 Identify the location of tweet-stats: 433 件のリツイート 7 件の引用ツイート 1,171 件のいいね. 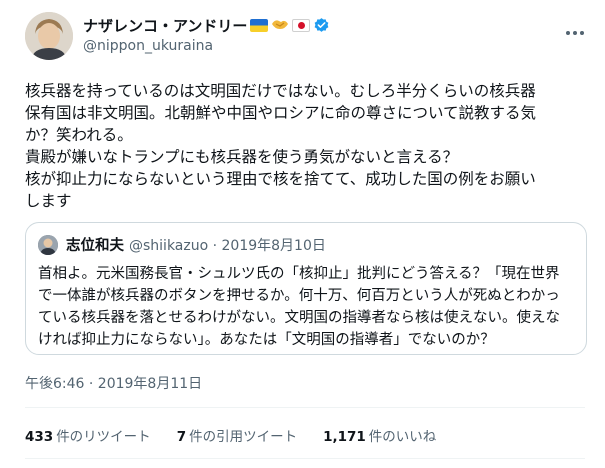
(230, 435).